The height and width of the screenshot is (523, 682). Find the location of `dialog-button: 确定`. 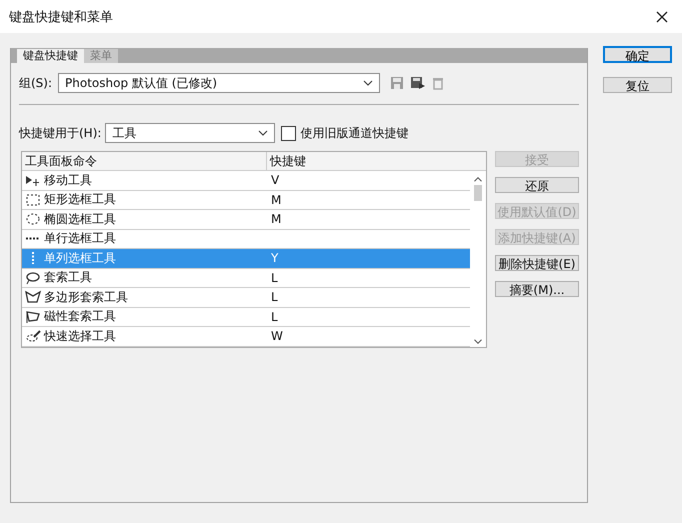

dialog-button: 确定 is located at coordinates (637, 54).